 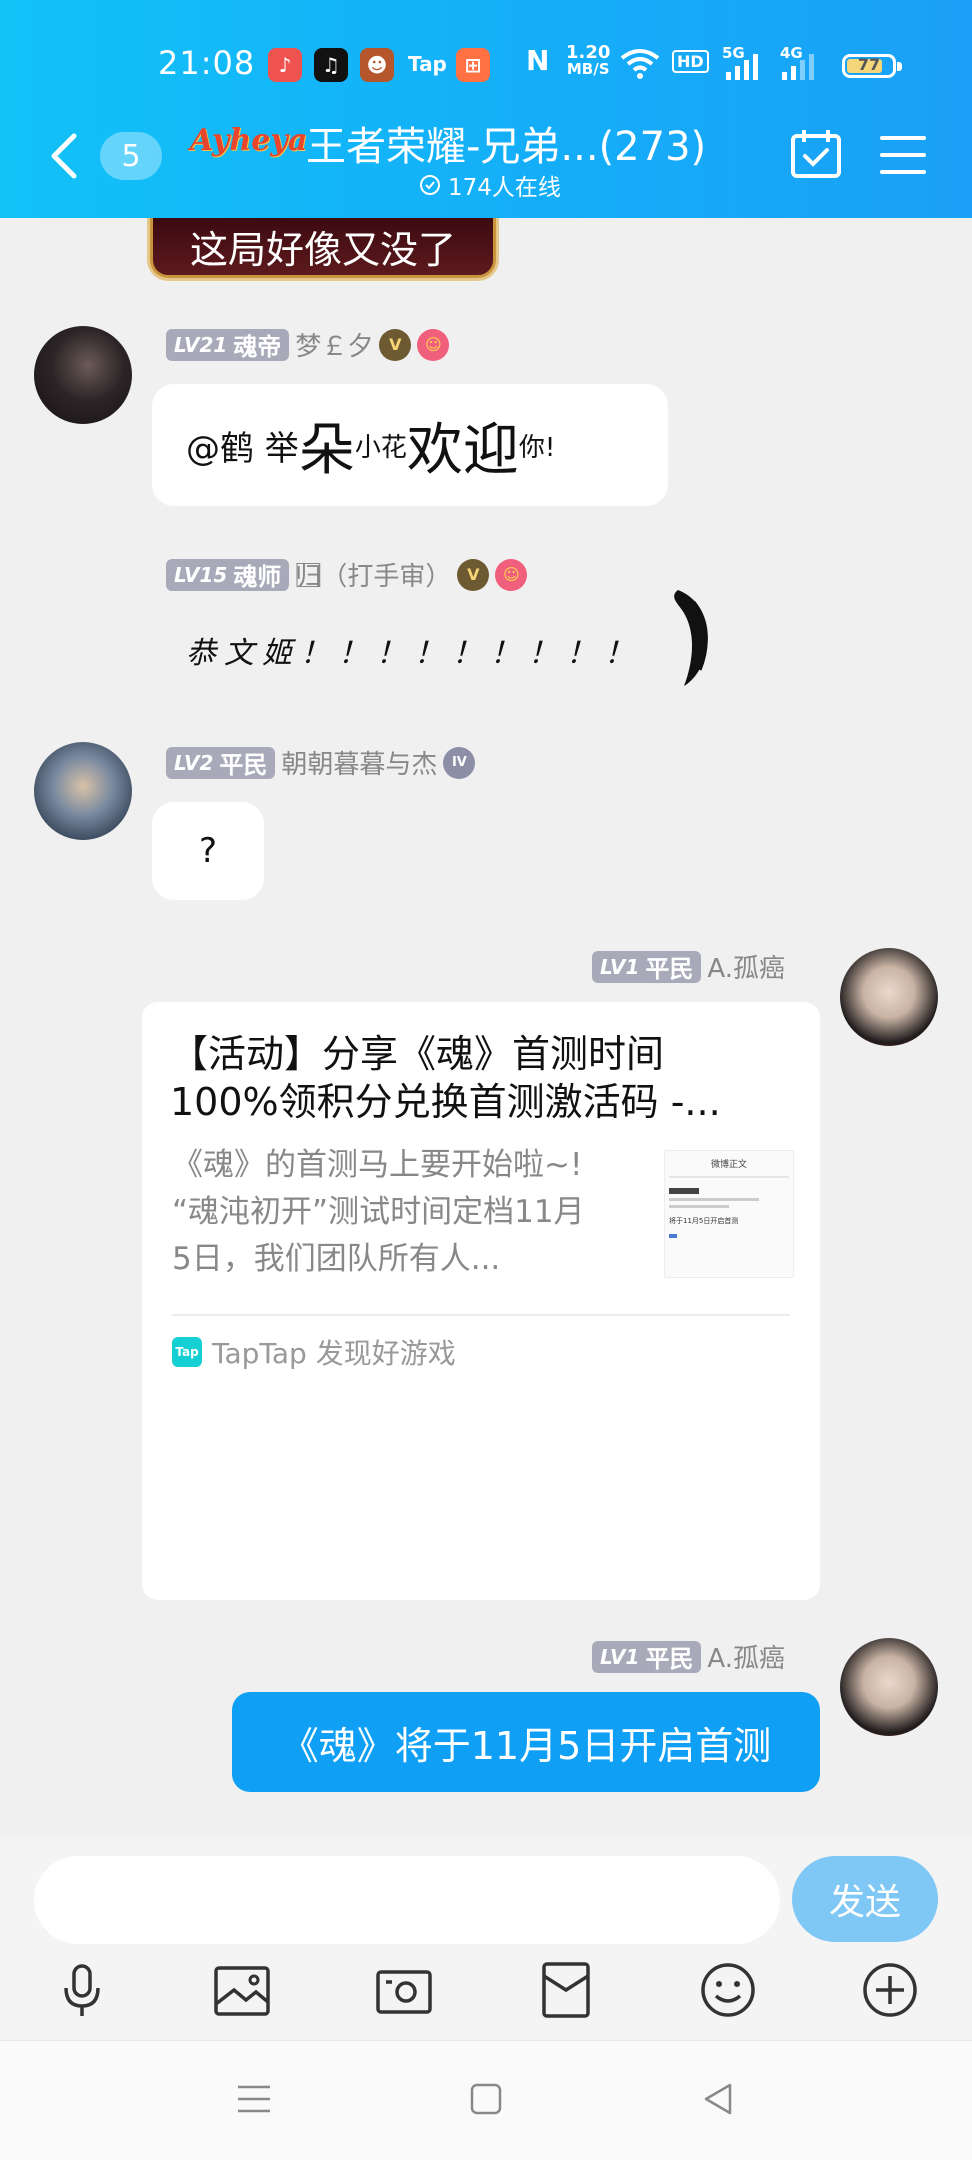 What do you see at coordinates (890, 1990) in the screenshot?
I see `plus-icon` at bounding box center [890, 1990].